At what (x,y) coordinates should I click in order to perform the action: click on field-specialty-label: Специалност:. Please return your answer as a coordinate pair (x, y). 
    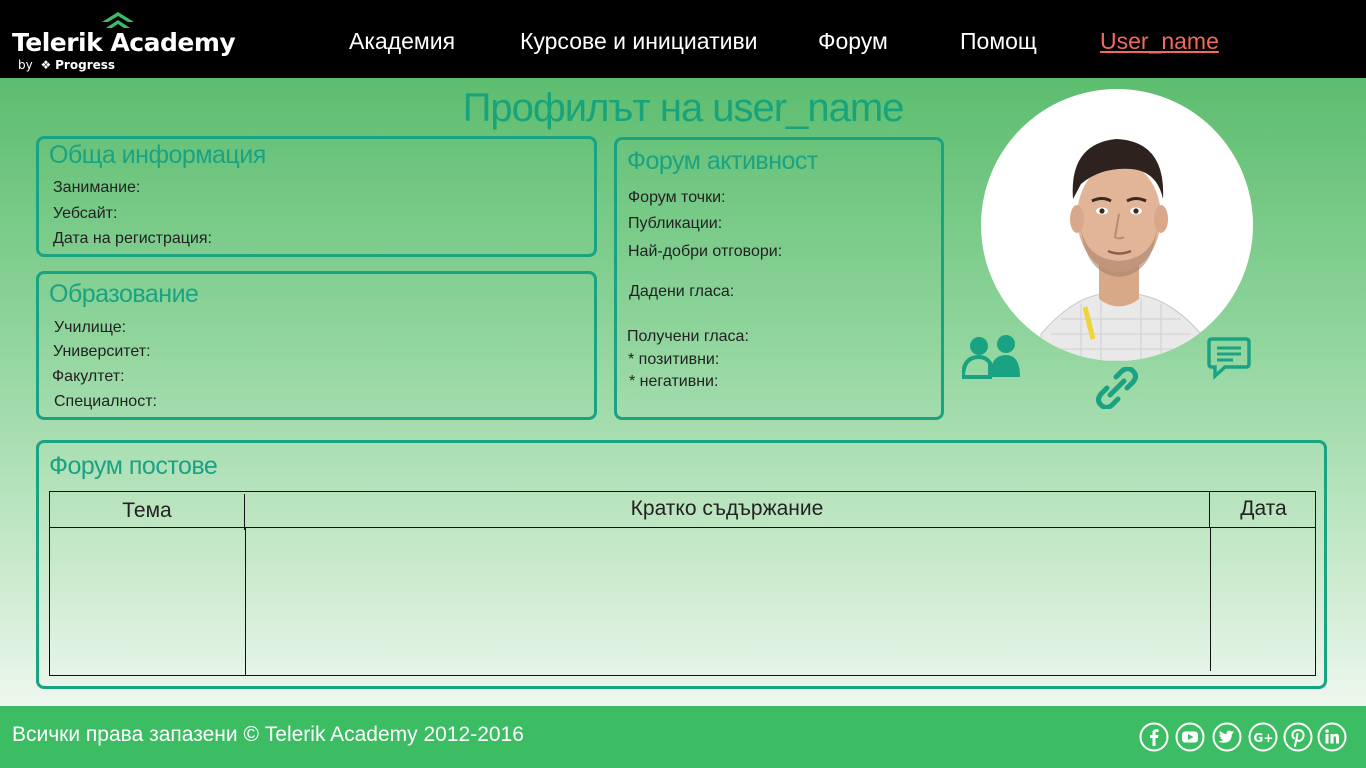
    Looking at the image, I should click on (105, 401).